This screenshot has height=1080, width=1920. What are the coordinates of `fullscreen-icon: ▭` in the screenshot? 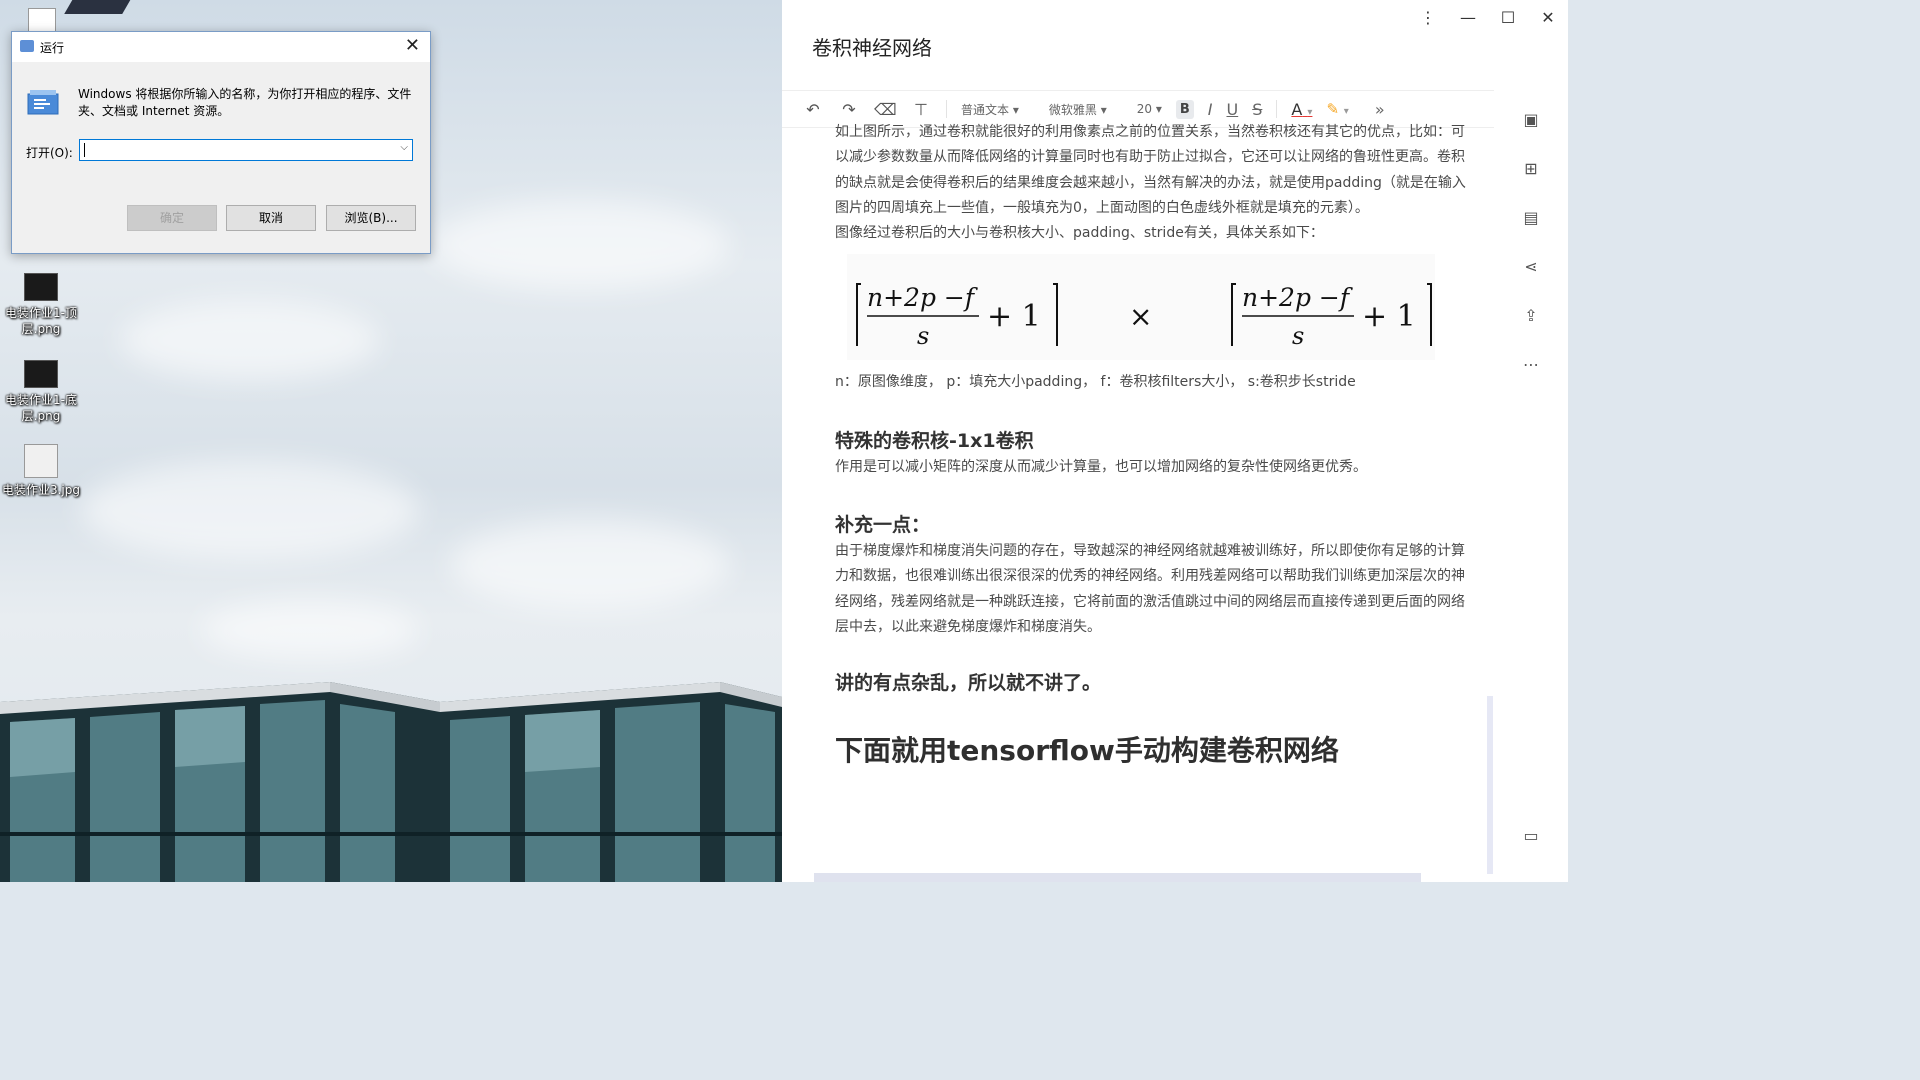 It's located at (1531, 837).